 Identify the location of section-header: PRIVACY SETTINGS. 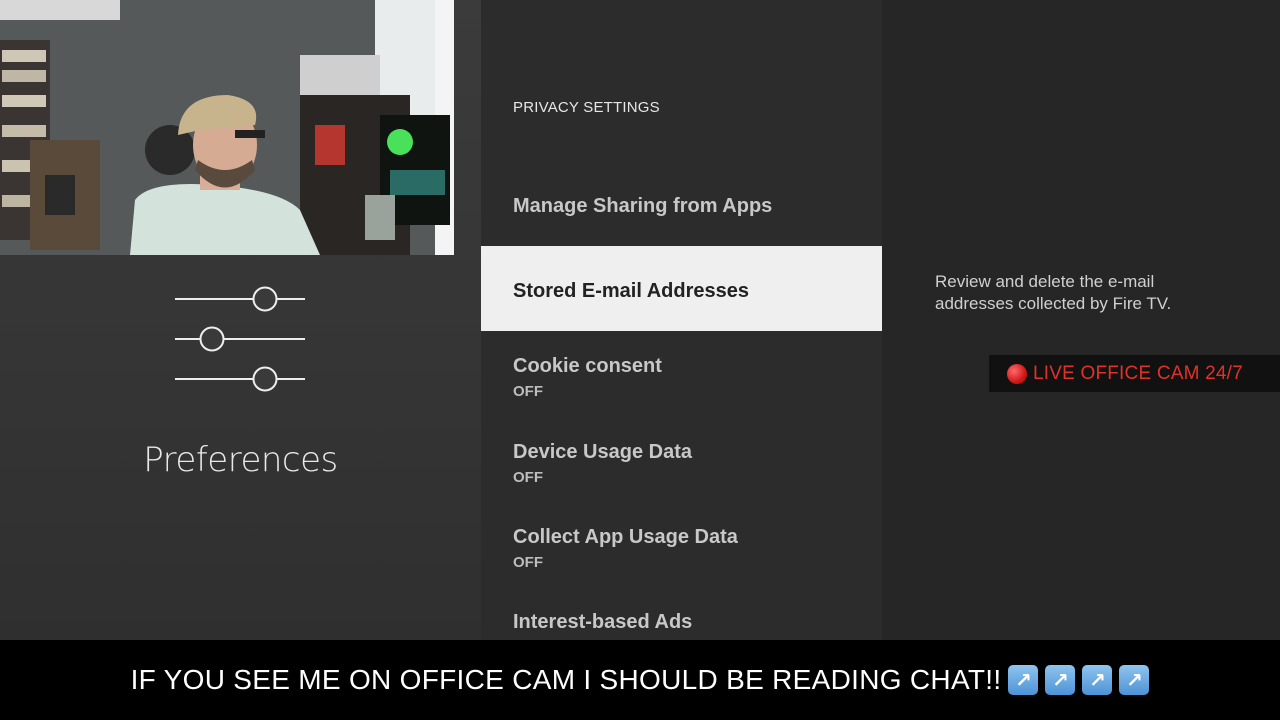
(586, 107).